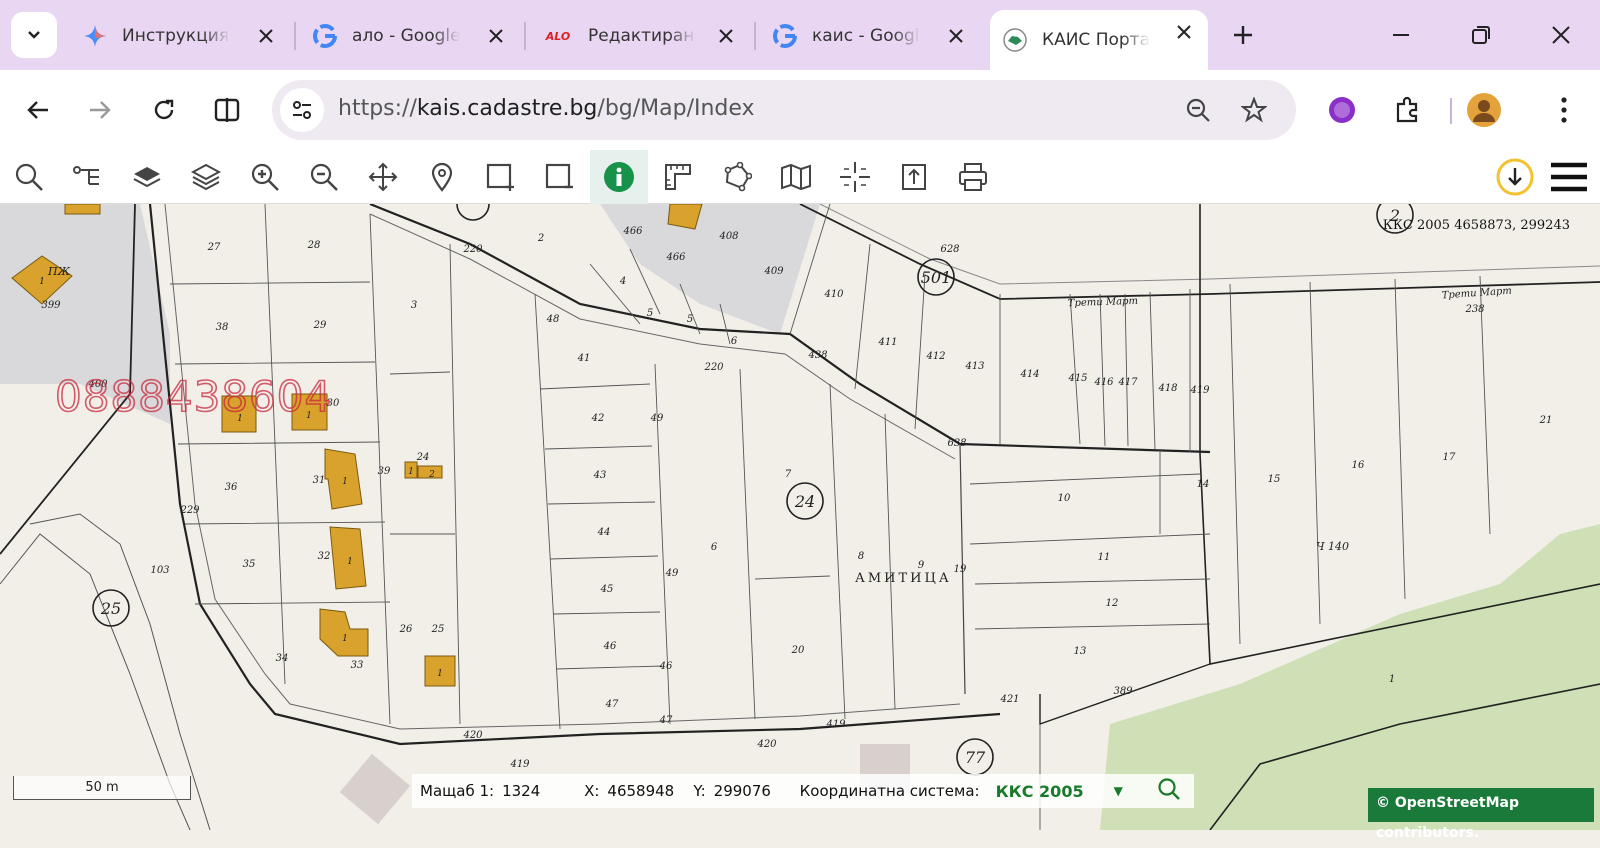 The height and width of the screenshot is (848, 1600). What do you see at coordinates (632, 231) in the screenshot?
I see `parcel-number: 466` at bounding box center [632, 231].